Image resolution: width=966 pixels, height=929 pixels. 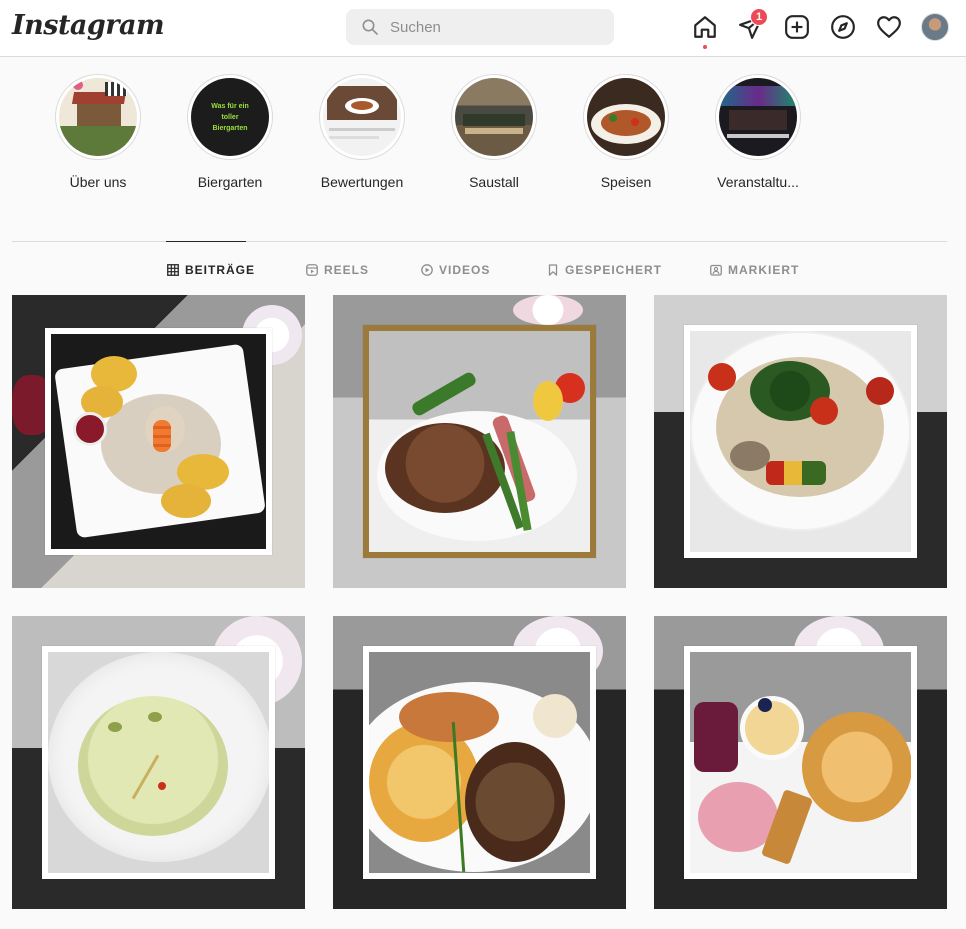 What do you see at coordinates (88, 25) in the screenshot?
I see `instagram-logo: Instagram` at bounding box center [88, 25].